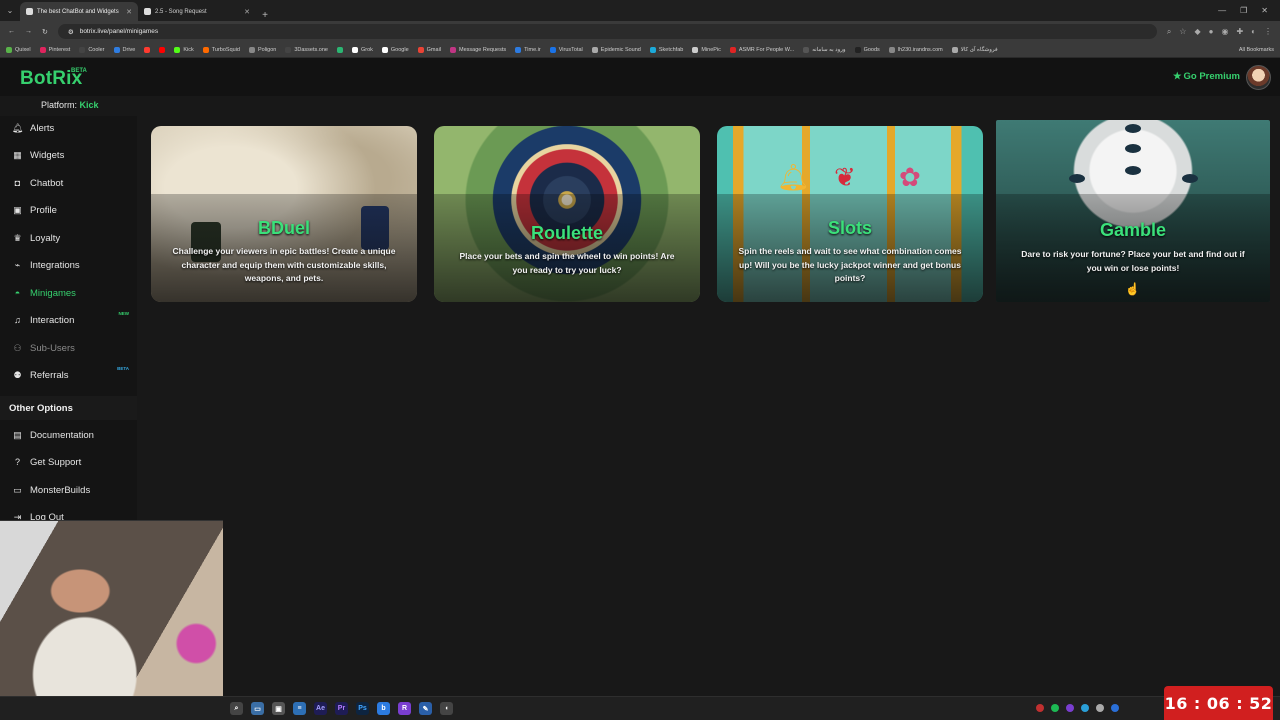 The height and width of the screenshot is (720, 1280). What do you see at coordinates (1211, 32) in the screenshot?
I see `extension-icon: ●` at bounding box center [1211, 32].